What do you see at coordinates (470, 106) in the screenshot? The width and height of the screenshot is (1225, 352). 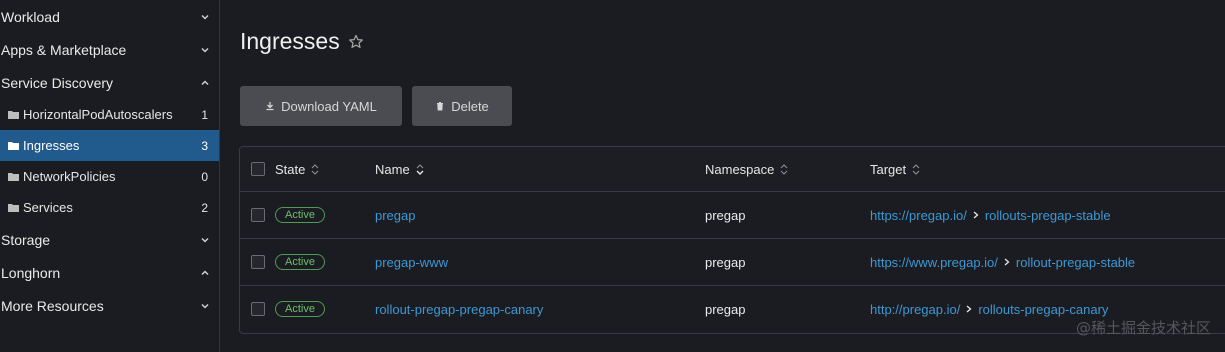 I see `delete-label: Delete` at bounding box center [470, 106].